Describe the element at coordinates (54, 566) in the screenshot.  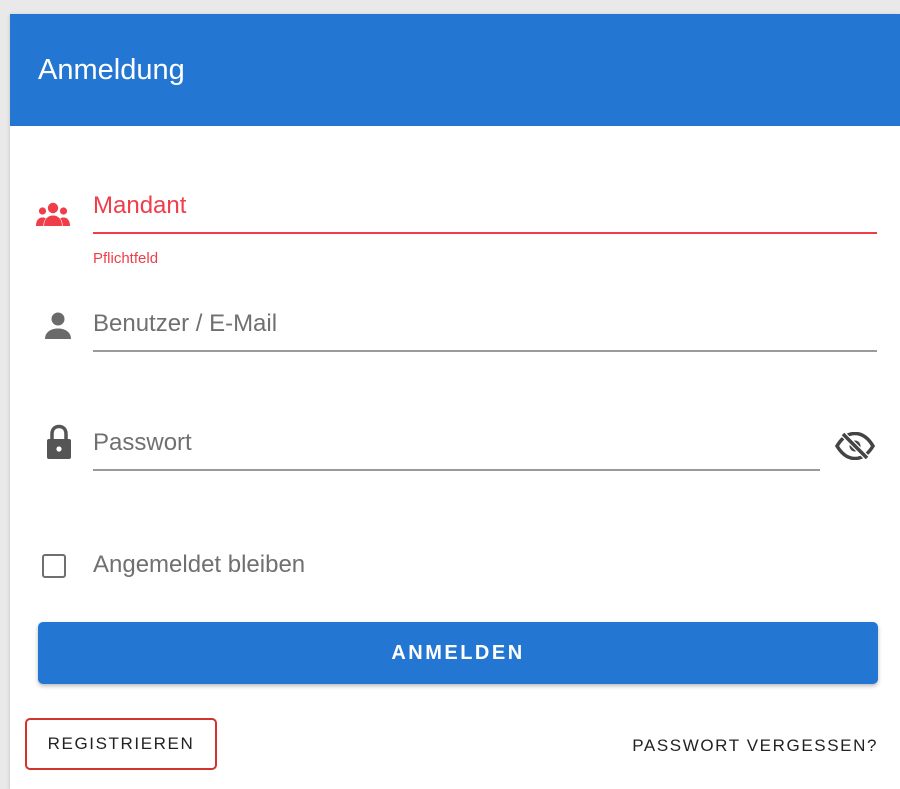
I see `remember-me-checkbox` at that location.